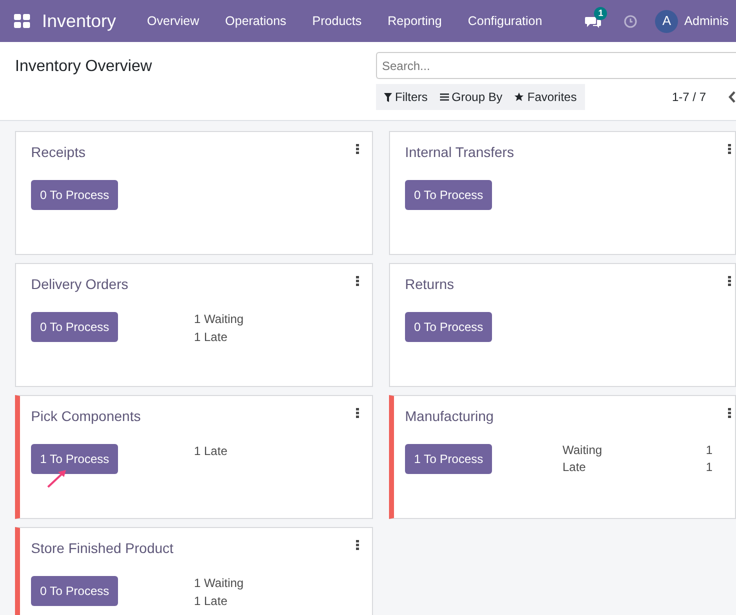  Describe the element at coordinates (194, 284) in the screenshot. I see `card-title: Delivery Orders` at that location.